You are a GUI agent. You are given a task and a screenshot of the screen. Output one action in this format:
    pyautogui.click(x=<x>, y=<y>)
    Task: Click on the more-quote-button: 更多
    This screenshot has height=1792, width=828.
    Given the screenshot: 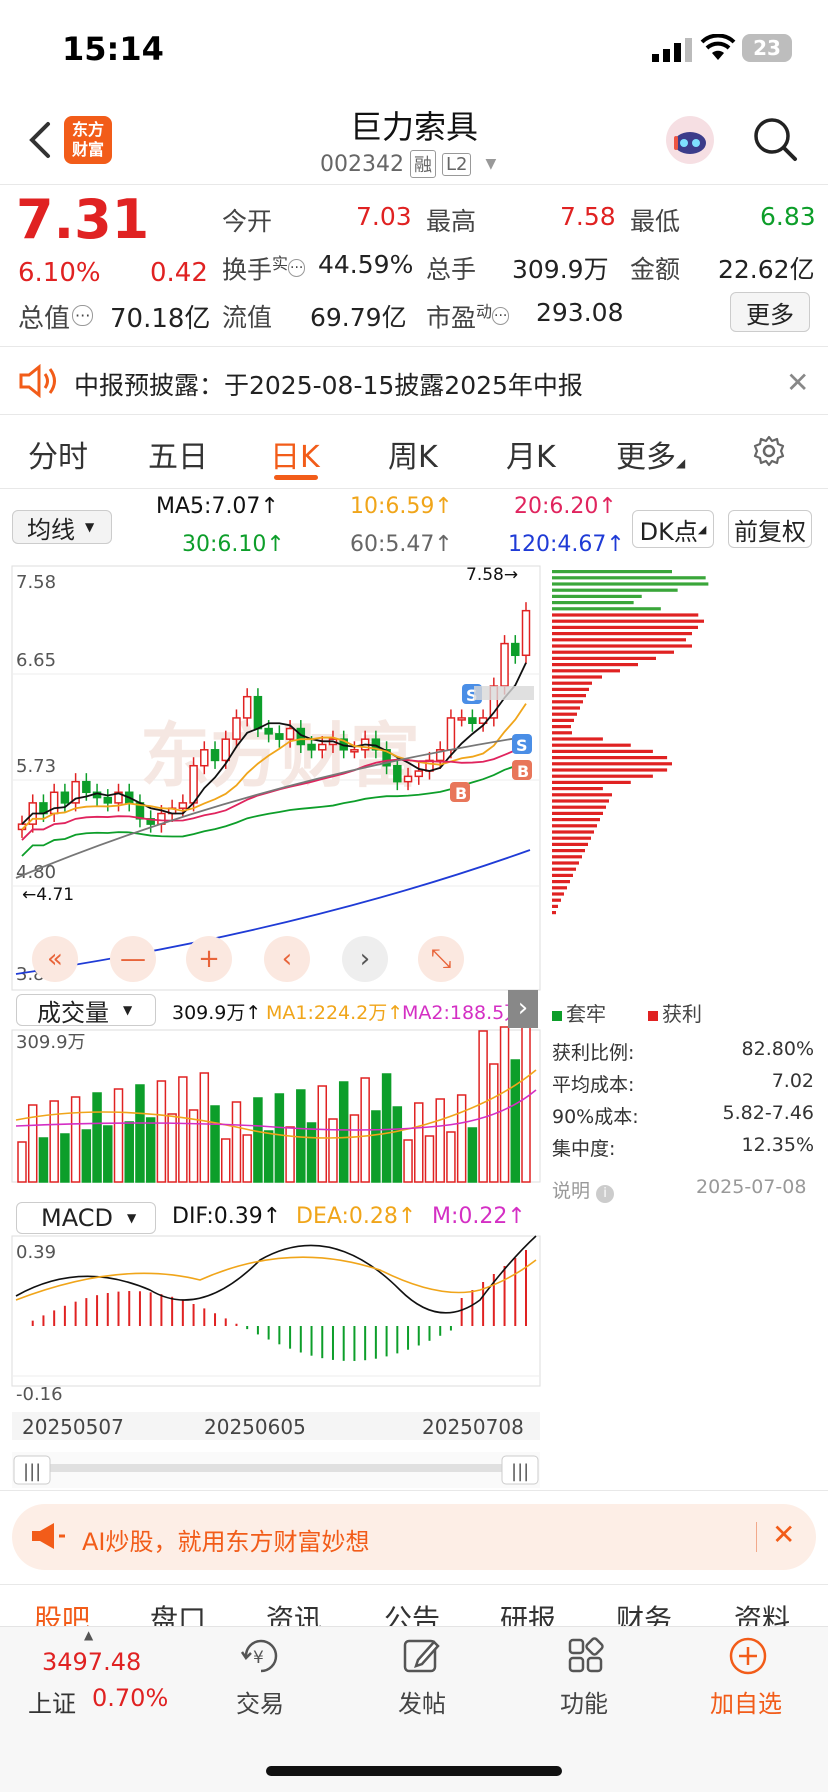 What is the action you would take?
    pyautogui.click(x=770, y=312)
    